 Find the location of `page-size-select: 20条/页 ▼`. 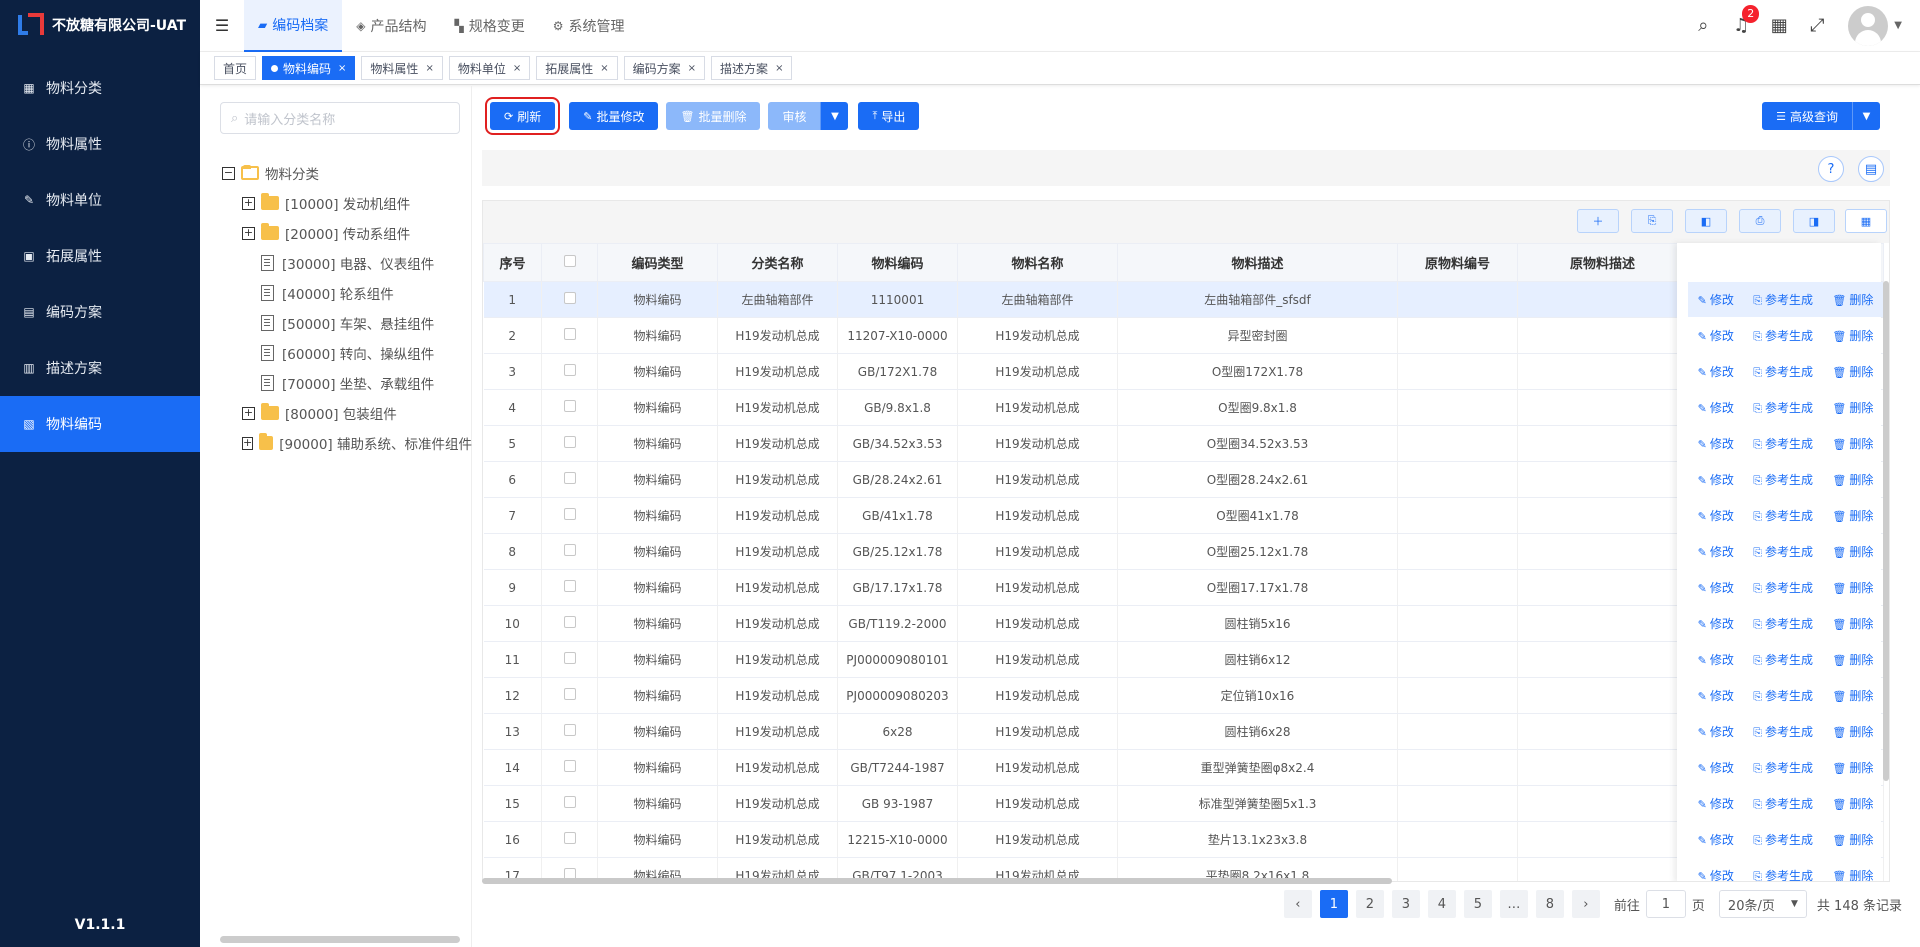

page-size-select: 20条/页 ▼ is located at coordinates (1762, 904).